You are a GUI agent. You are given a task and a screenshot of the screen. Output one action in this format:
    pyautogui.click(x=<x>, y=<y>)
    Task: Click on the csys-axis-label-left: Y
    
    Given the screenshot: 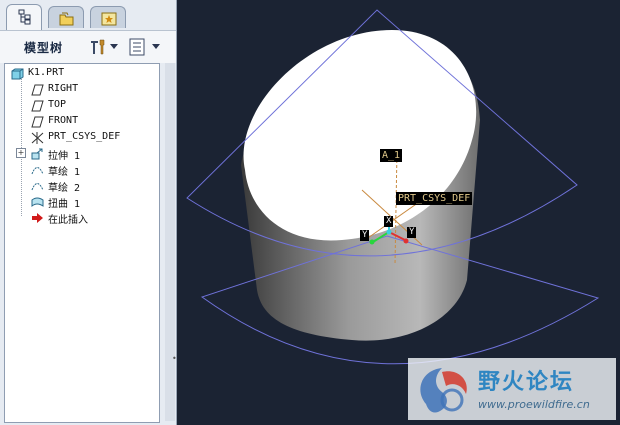 What is the action you would take?
    pyautogui.click(x=365, y=235)
    